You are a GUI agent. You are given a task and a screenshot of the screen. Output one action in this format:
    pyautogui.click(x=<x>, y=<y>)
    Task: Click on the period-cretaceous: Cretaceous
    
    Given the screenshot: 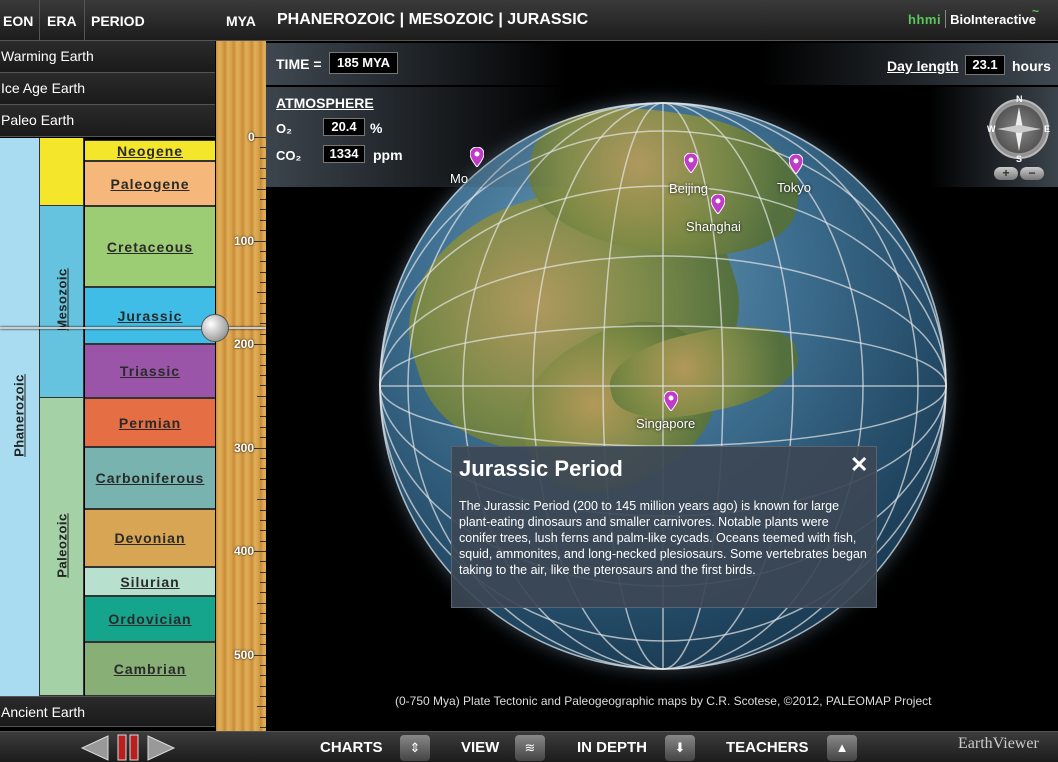 What is the action you would take?
    pyautogui.click(x=150, y=246)
    